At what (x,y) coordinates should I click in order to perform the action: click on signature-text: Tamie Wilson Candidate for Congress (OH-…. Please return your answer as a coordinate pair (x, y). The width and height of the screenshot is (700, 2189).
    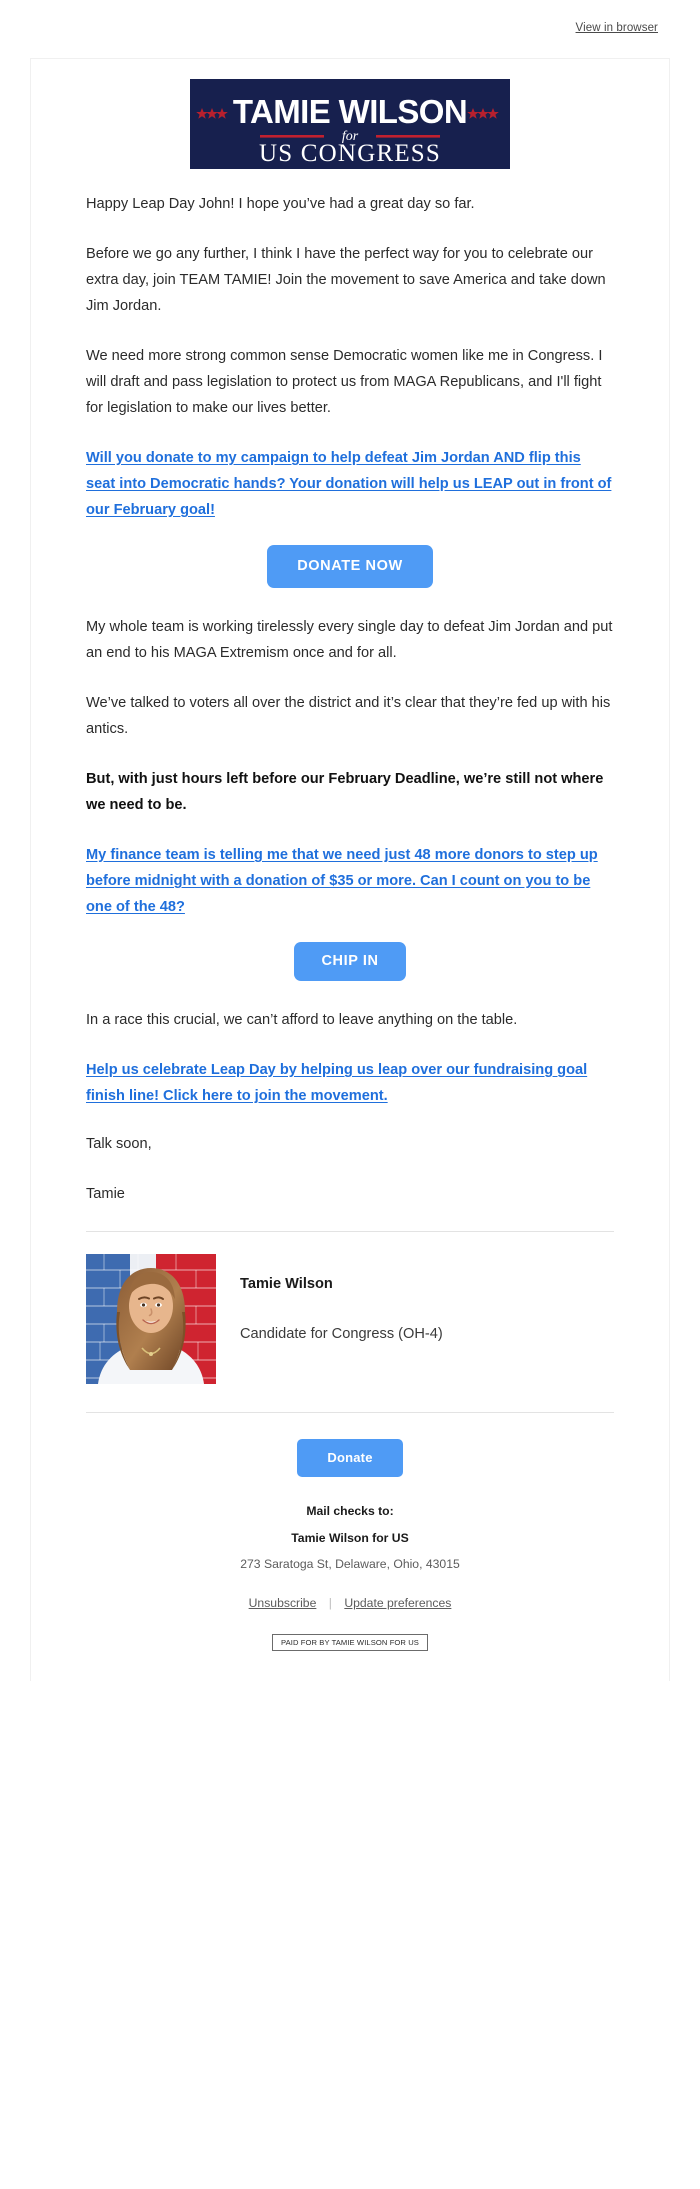
    Looking at the image, I should click on (329, 1299).